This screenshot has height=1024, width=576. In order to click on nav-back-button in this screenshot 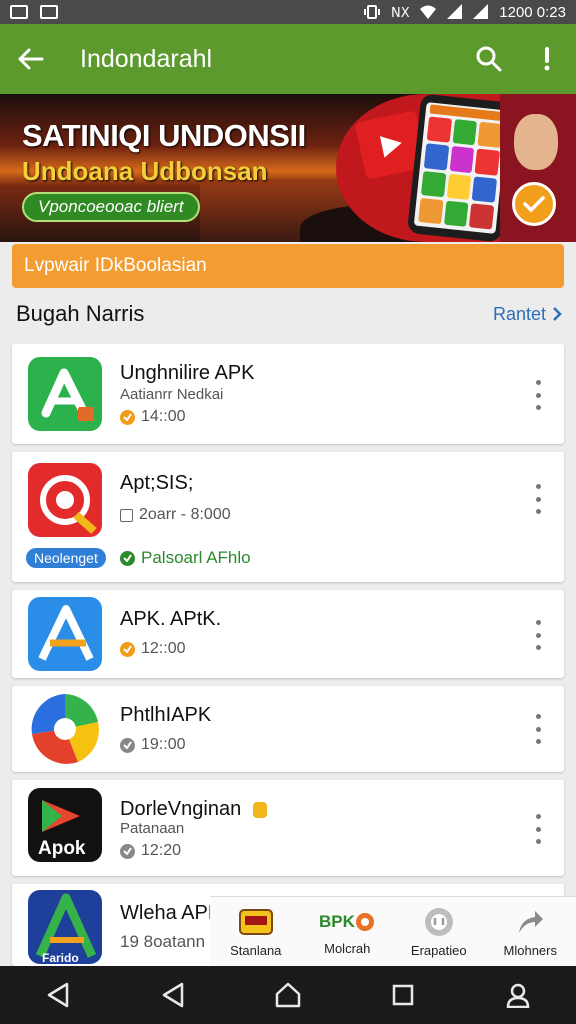, I will do `click(58, 995)`.